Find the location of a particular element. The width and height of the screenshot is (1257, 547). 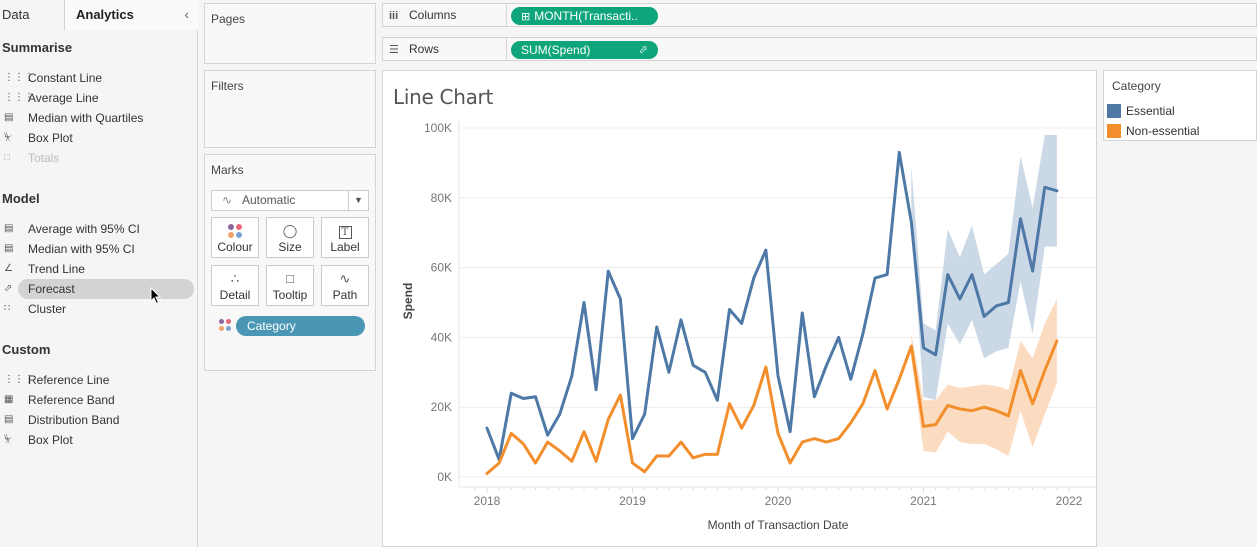

legend-label: Non-essential is located at coordinates (1163, 131).